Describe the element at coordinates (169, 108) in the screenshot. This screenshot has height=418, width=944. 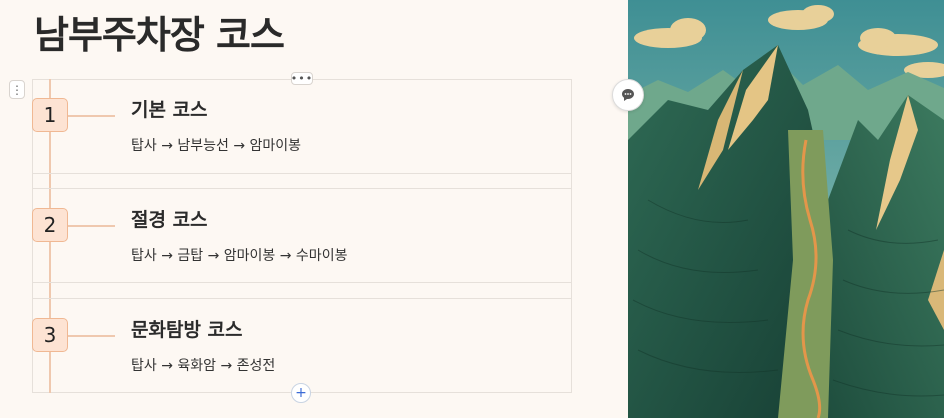
I see `step-title: 기본 코스` at that location.